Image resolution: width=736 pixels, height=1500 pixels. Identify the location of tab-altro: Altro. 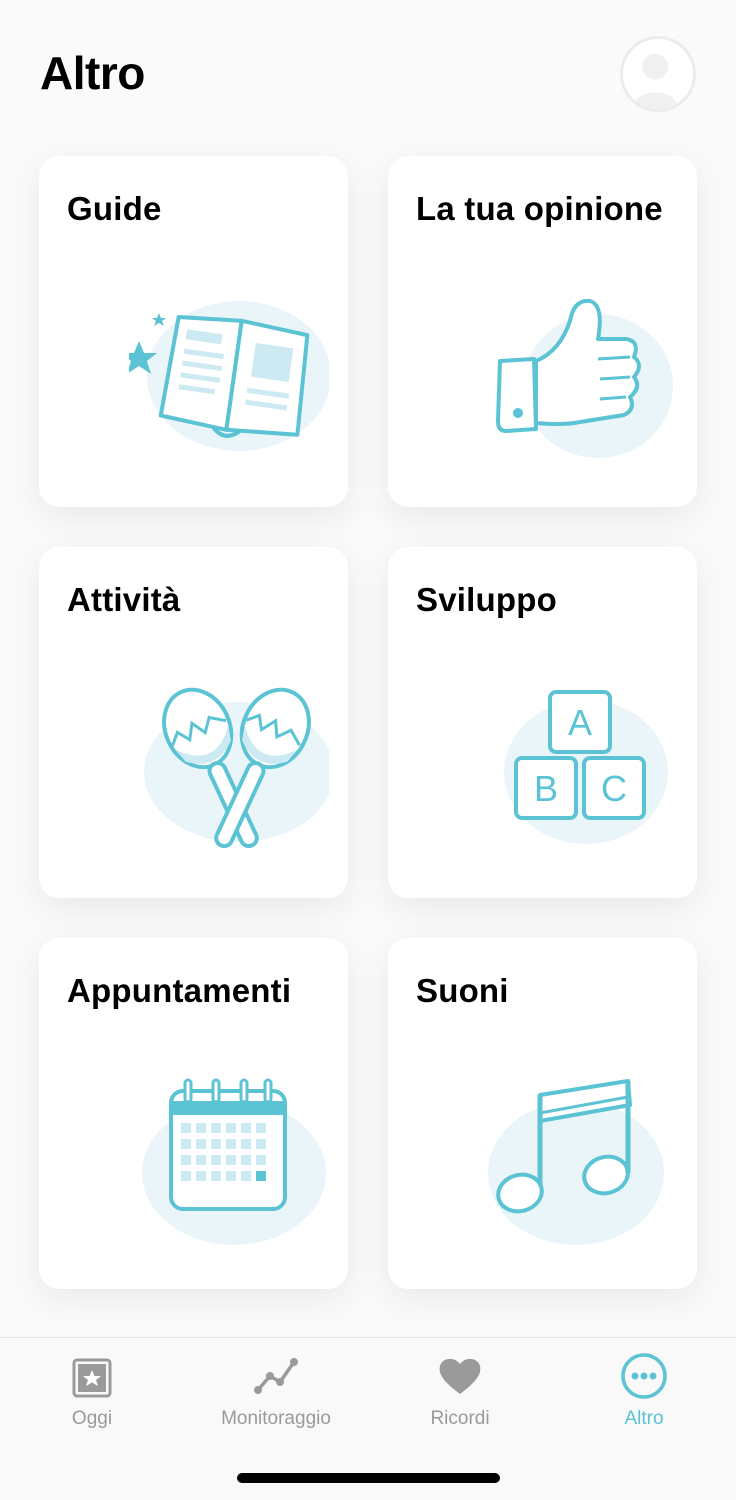
(644, 1388).